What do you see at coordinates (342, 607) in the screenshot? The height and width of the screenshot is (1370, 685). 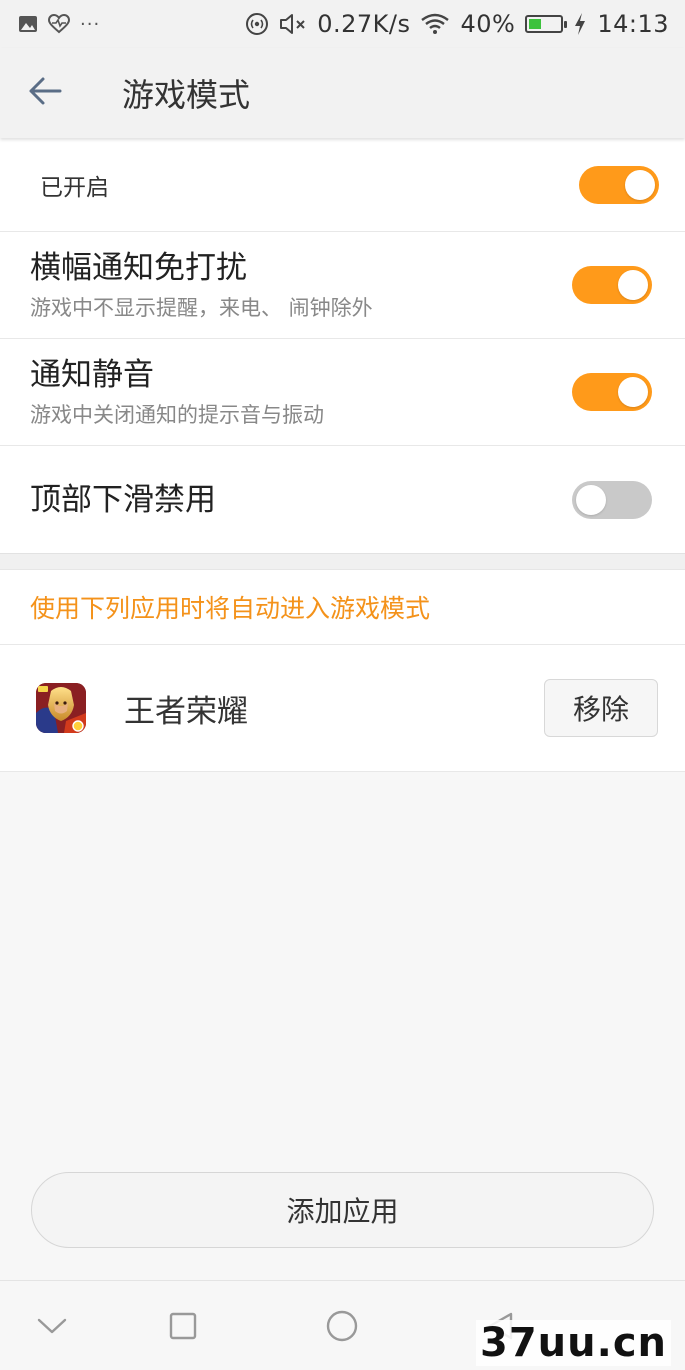 I see `section-label: 使用下列应用时将自动进入游戏模式` at bounding box center [342, 607].